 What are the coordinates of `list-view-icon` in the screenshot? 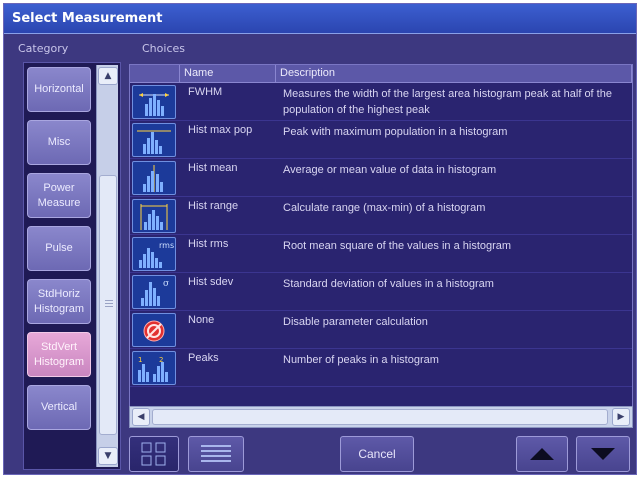 It's located at (216, 453).